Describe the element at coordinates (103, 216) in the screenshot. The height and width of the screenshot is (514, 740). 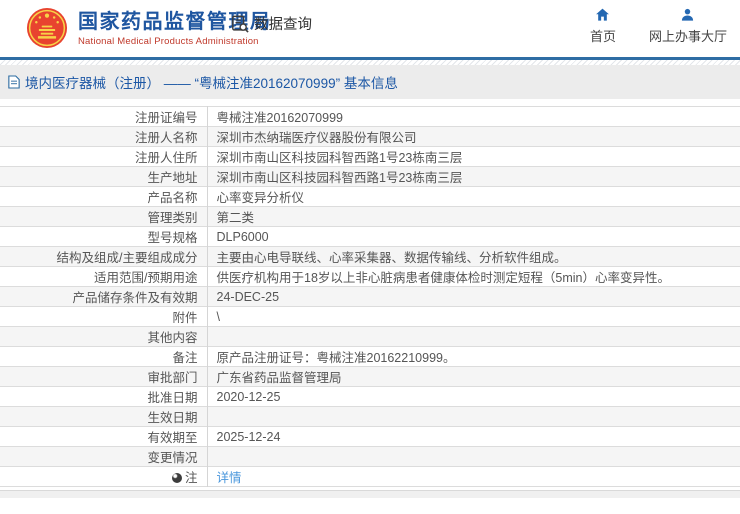
I see `row-label: 管理类别` at that location.